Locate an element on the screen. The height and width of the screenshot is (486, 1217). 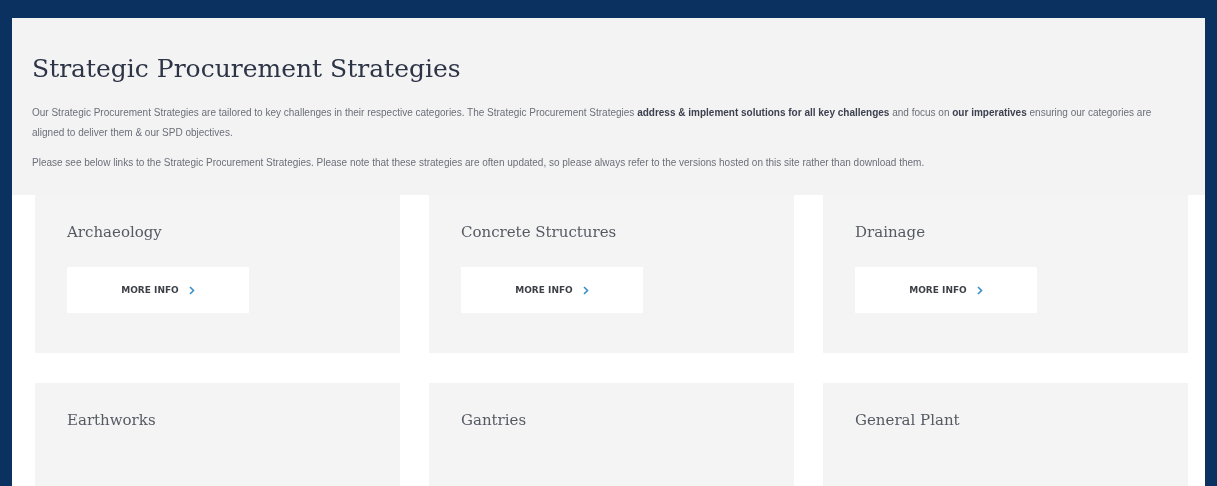
intro-paragraph: Please see below links to the Strategic Procurement Strategies. Please note that these strategies are often updated, so please always refer to the versions hosted on this site rather than download them. is located at coordinates (479, 163).